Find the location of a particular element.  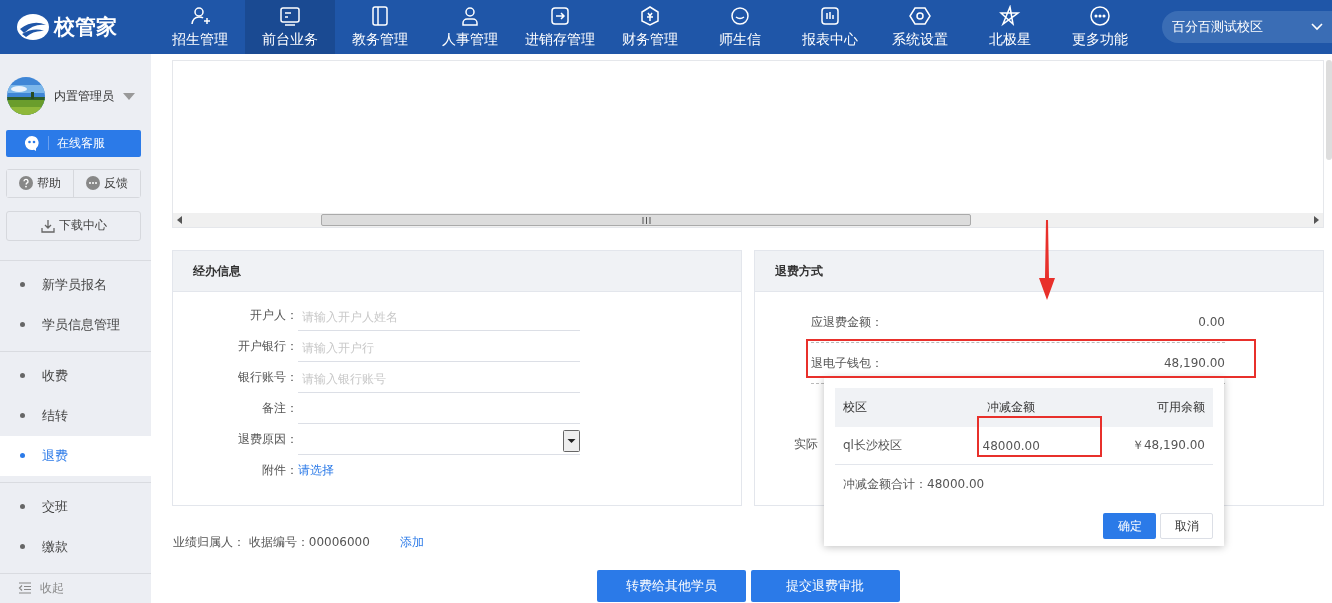

amount-label: 应退费金额： is located at coordinates (847, 322).